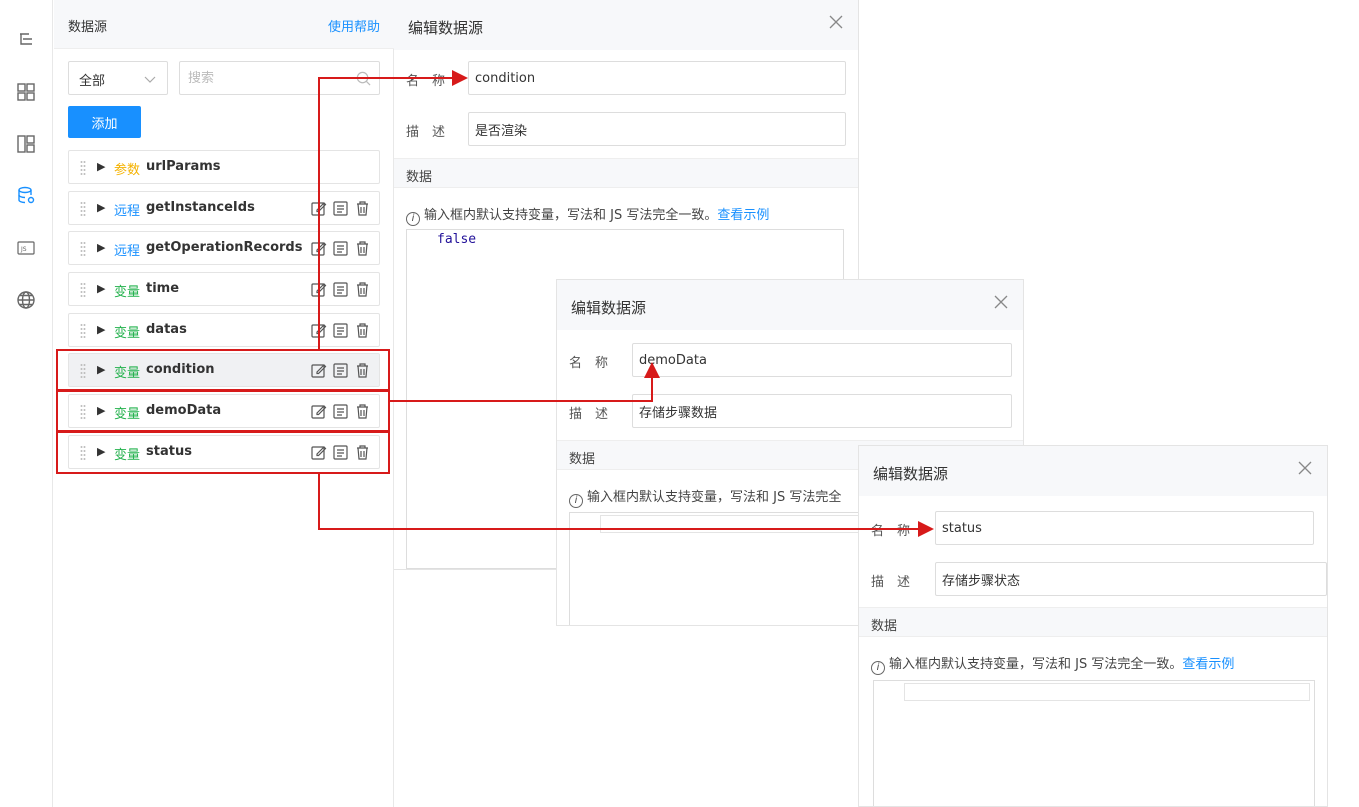 Image resolution: width=1359 pixels, height=807 pixels. What do you see at coordinates (163, 288) in the screenshot?
I see `datasource-name: time` at bounding box center [163, 288].